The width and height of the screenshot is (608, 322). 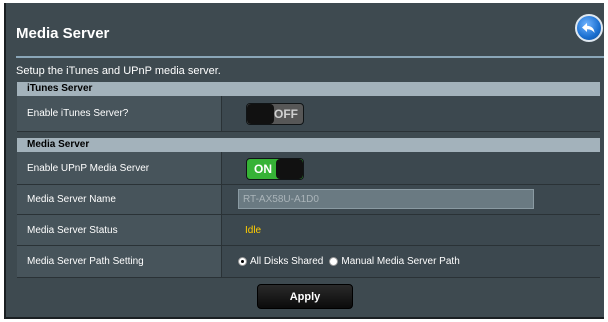 I want to click on itunes-enable-row: Enable iTunes Server? OFF, so click(x=308, y=114).